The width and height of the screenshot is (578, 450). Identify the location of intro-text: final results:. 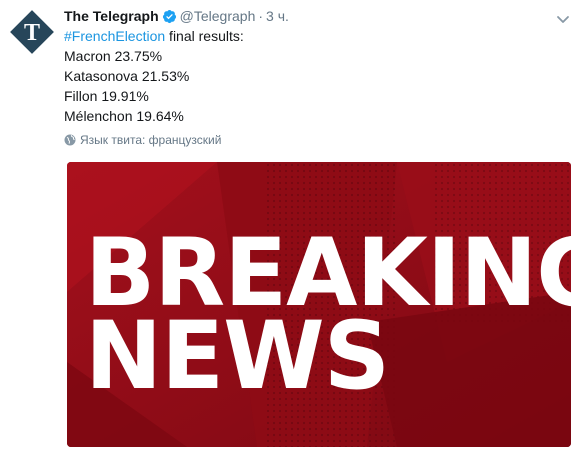
(204, 36).